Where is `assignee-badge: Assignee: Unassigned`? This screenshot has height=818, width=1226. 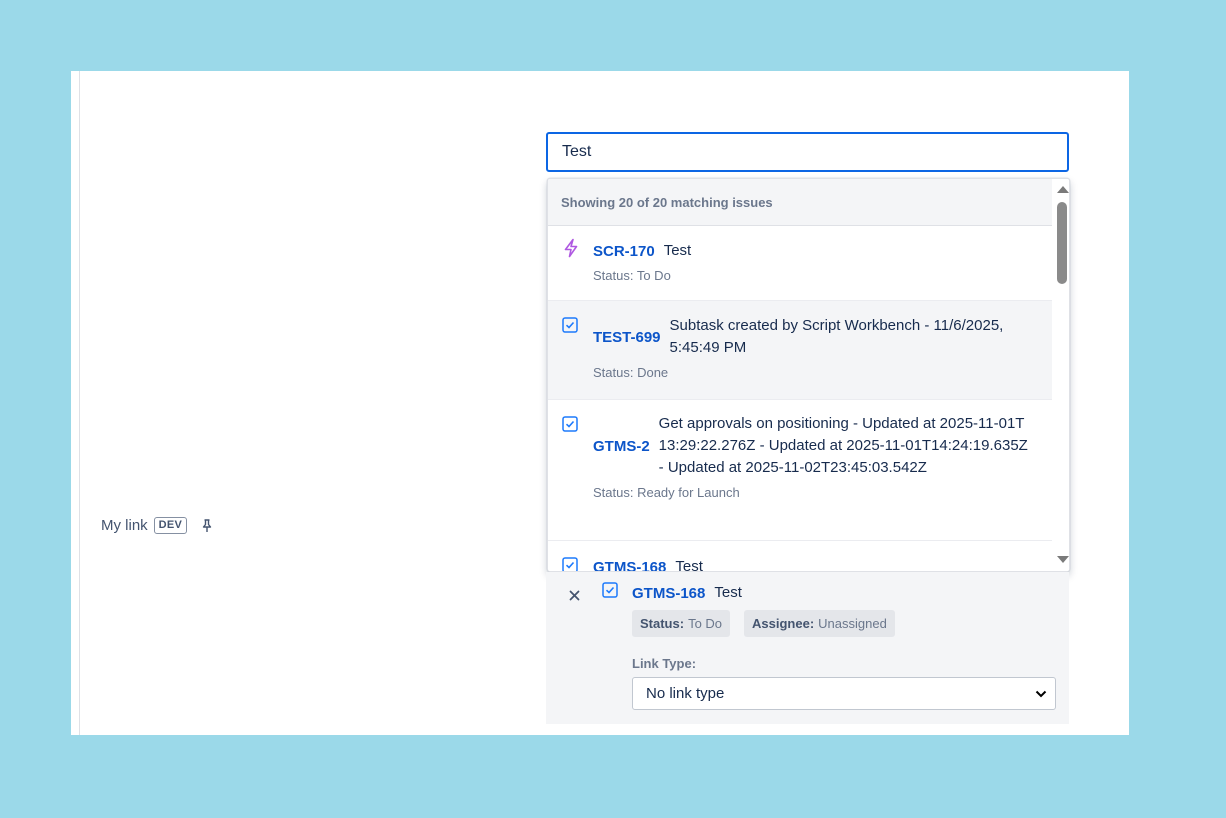 assignee-badge: Assignee: Unassigned is located at coordinates (819, 623).